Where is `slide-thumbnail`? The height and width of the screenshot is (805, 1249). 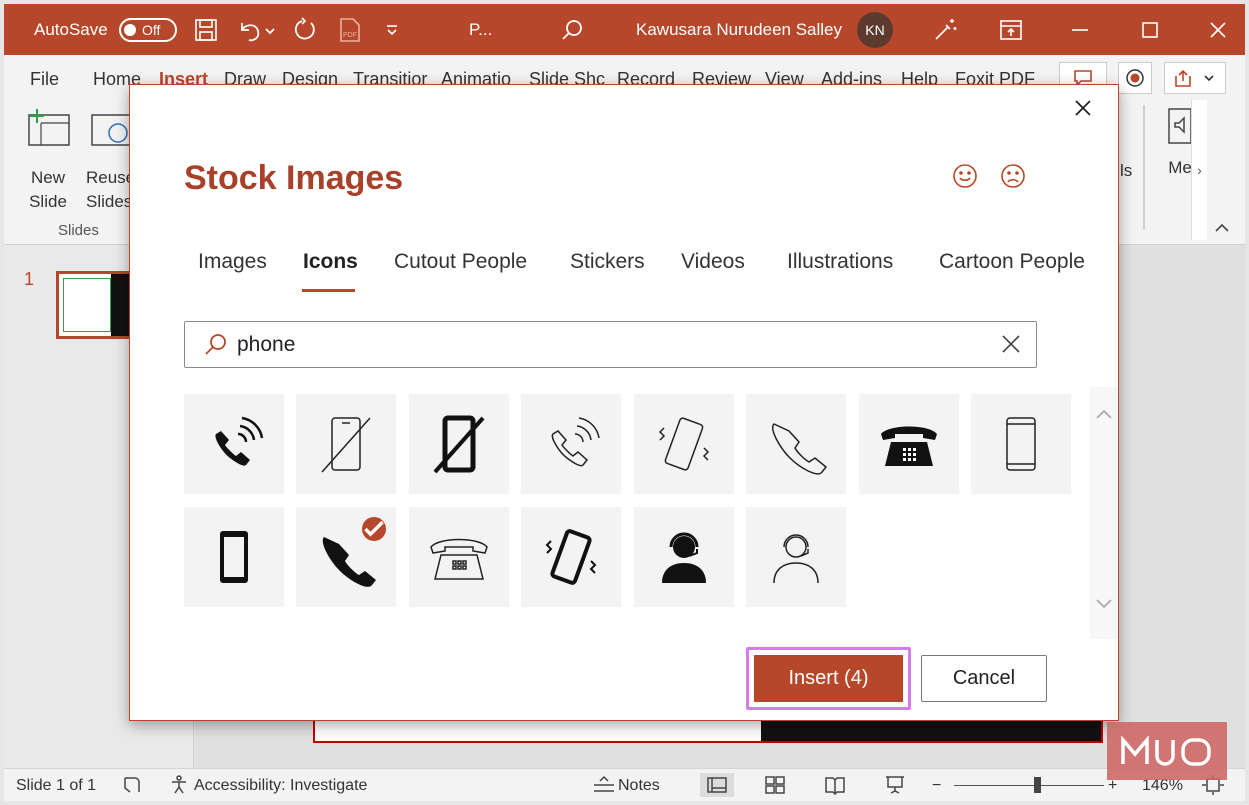
slide-thumbnail is located at coordinates (96, 305).